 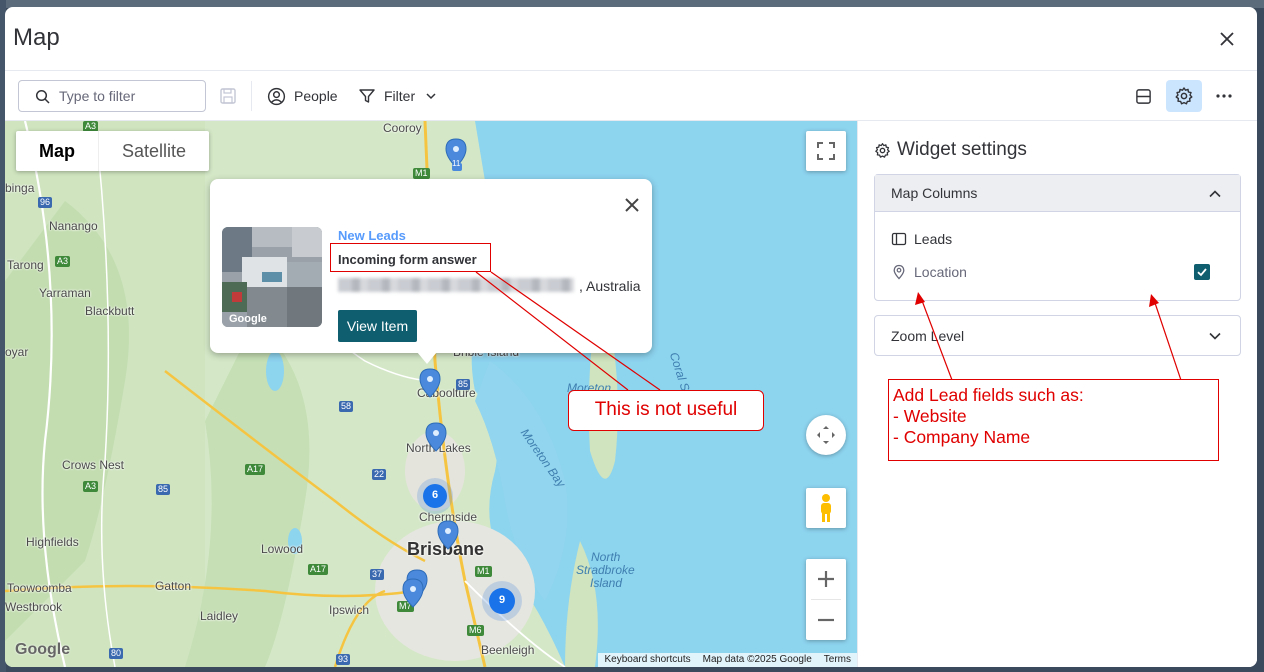 I want to click on board-icon, so click(x=899, y=239).